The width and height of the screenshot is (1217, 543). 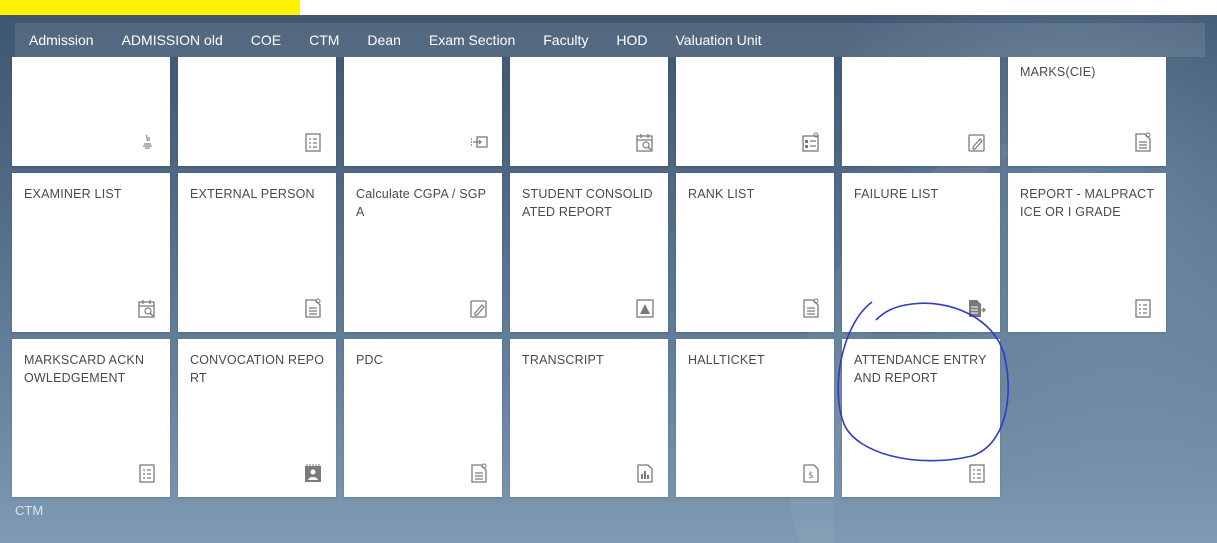 What do you see at coordinates (369, 360) in the screenshot?
I see `tile-label: PDC` at bounding box center [369, 360].